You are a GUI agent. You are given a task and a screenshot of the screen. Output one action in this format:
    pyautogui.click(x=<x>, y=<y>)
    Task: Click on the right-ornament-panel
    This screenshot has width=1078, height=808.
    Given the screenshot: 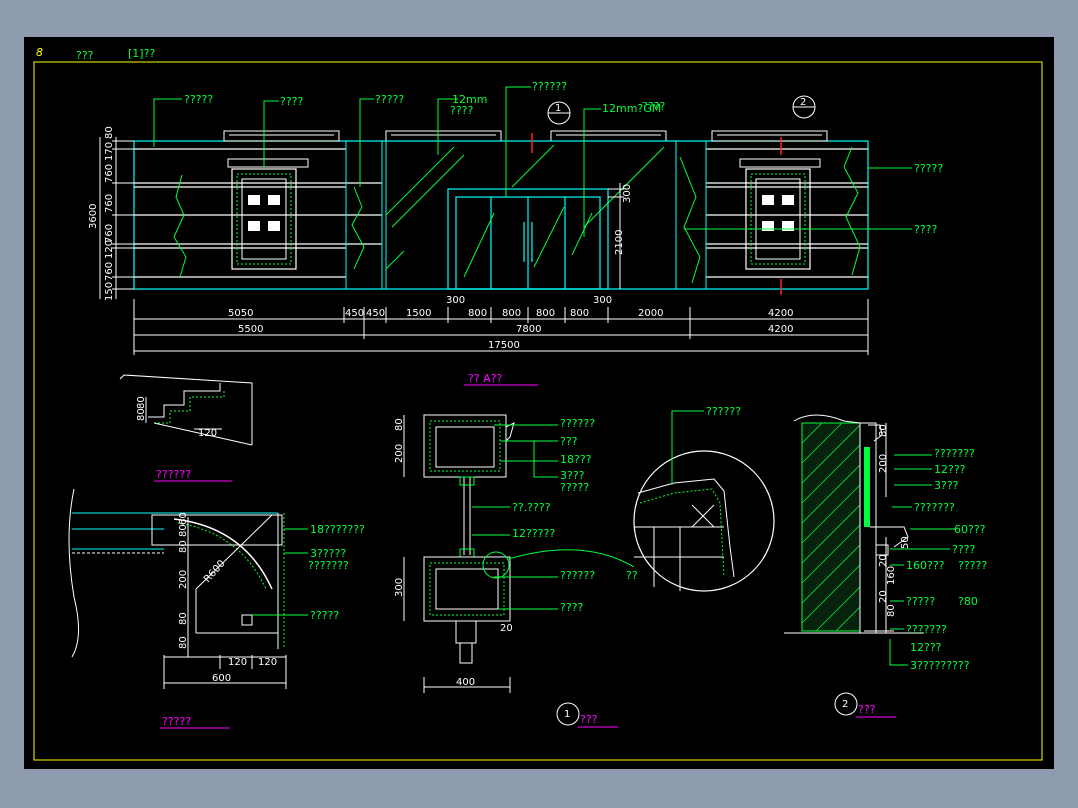 What is the action you would take?
    pyautogui.click(x=780, y=214)
    